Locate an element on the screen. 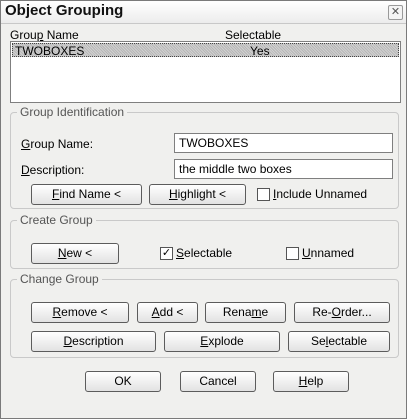  selectable-checkbox: ✓ is located at coordinates (166, 253).